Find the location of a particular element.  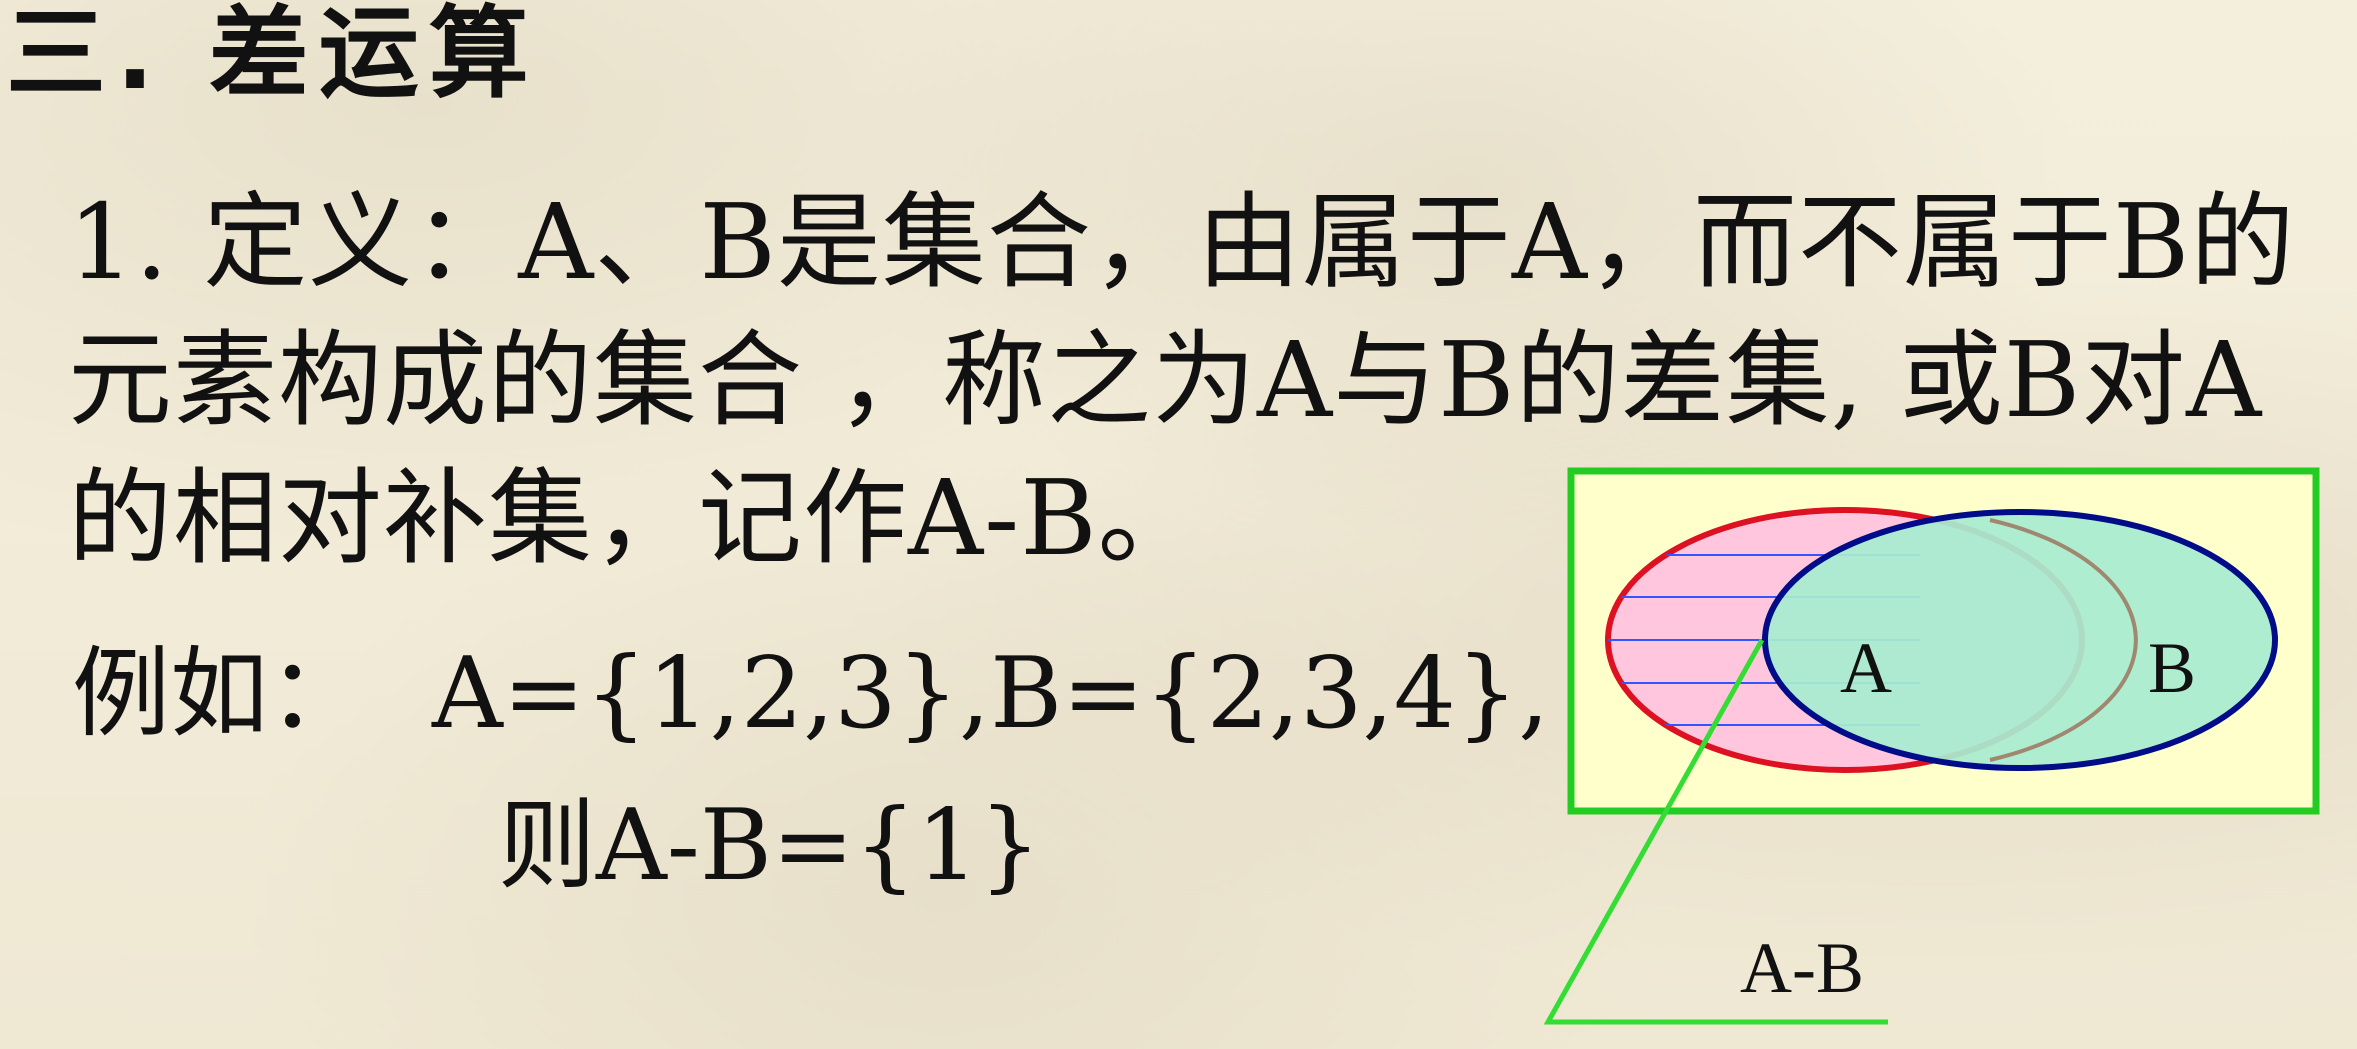

section-title: 三. 差运算 is located at coordinates (272, 56).